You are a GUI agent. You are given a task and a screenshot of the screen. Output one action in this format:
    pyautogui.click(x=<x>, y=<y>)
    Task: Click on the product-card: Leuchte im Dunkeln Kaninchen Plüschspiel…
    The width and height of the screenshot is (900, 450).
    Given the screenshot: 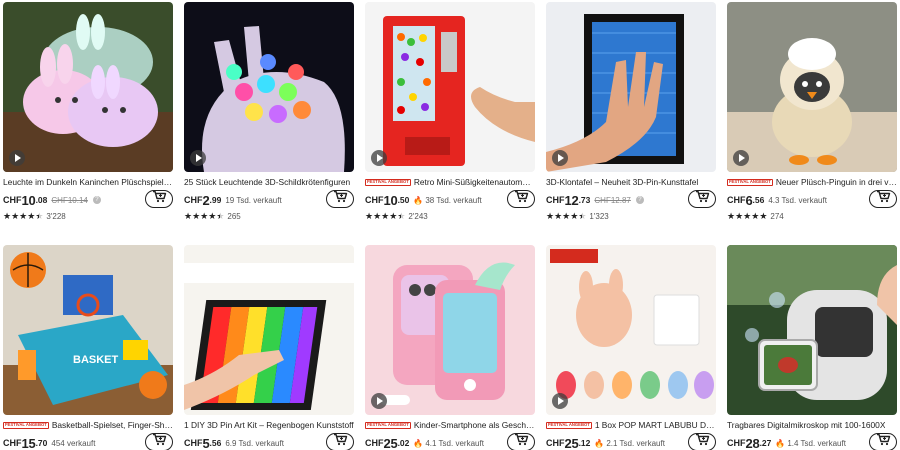 What is the action you would take?
    pyautogui.click(x=88, y=112)
    